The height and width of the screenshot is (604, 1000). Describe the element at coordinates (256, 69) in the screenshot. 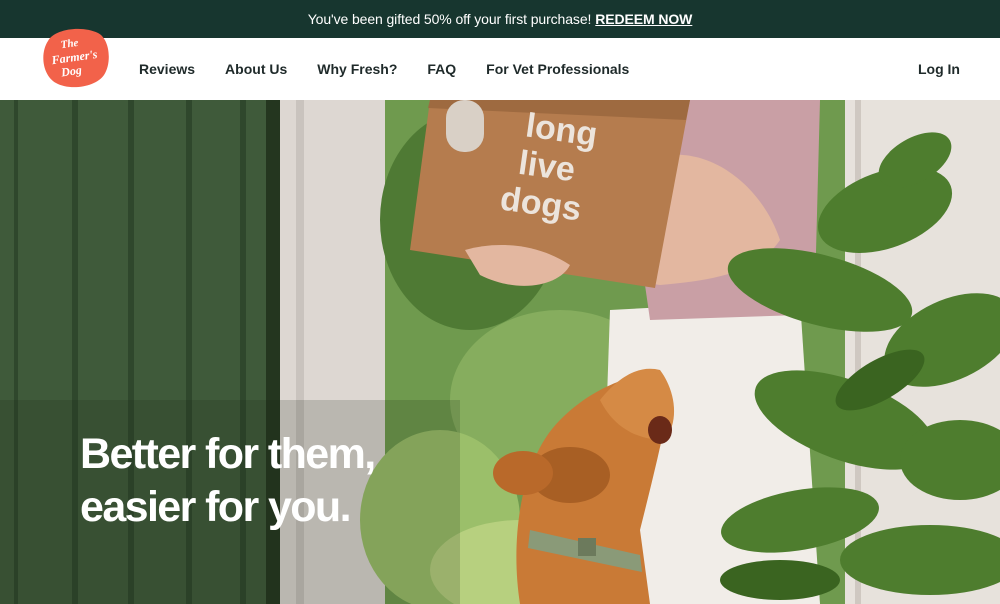

I see `nav-item-about-us: About Us` at that location.